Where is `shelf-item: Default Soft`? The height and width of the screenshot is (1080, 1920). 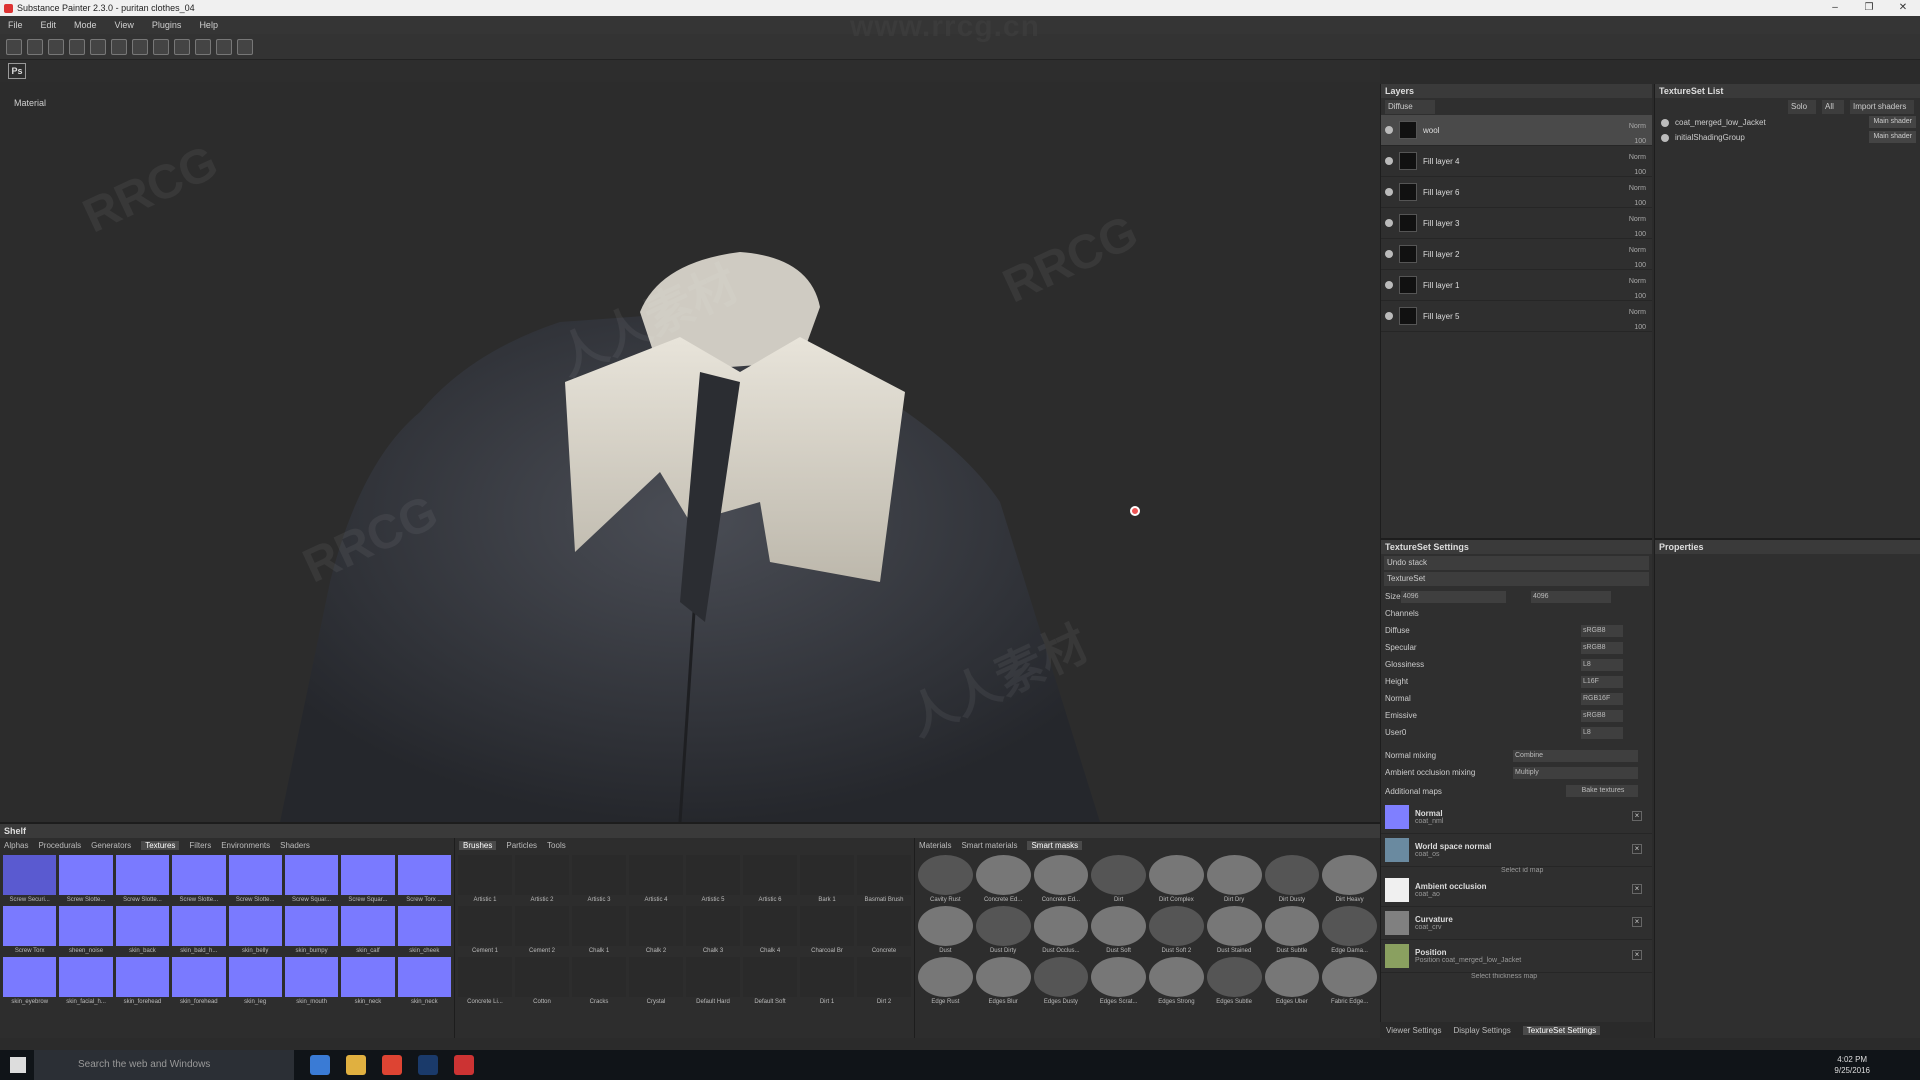
shelf-item: Default Soft is located at coordinates (770, 981).